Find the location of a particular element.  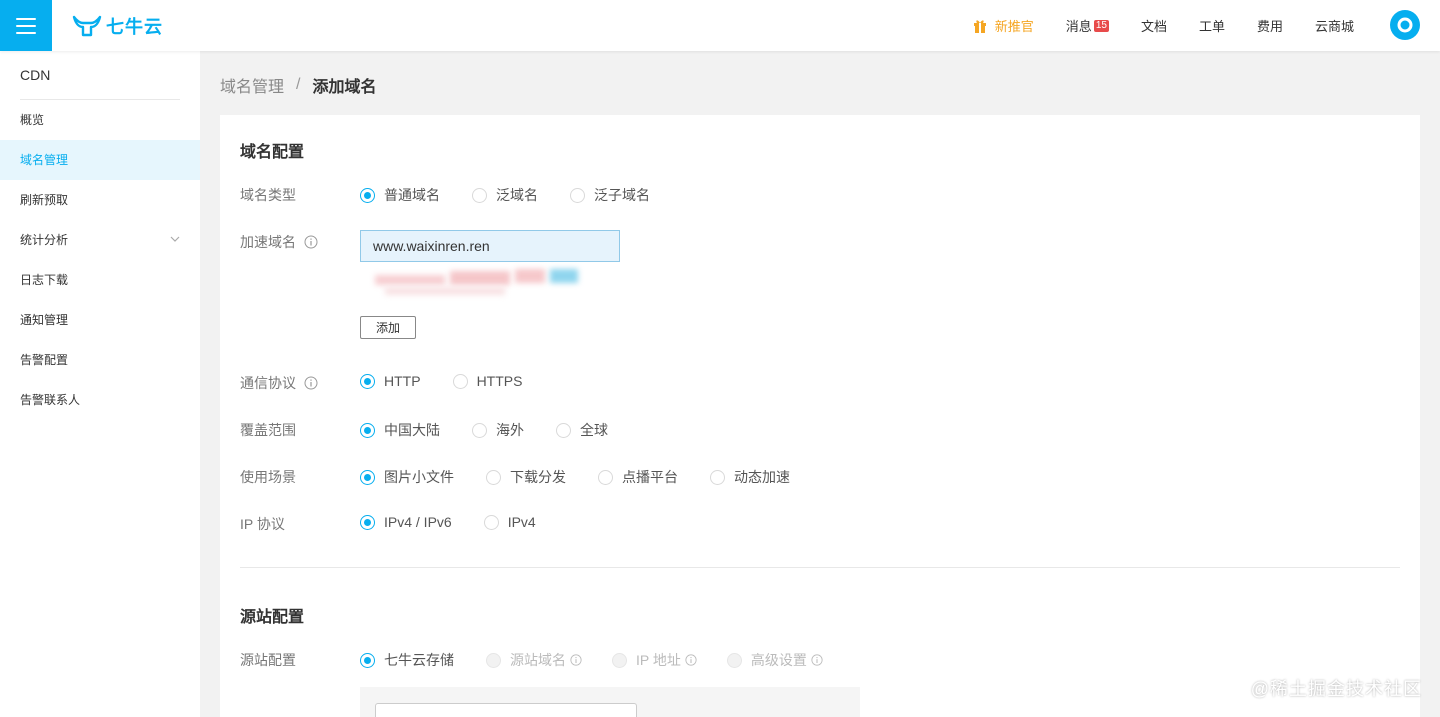

radio-coverage-overseas: 海外 is located at coordinates (498, 430).